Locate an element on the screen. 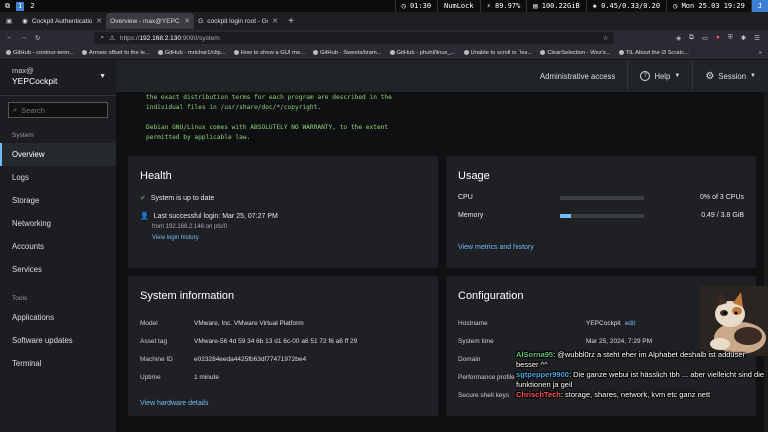 This screenshot has height=432, width=768. nav-item-logs: Logs is located at coordinates (58, 177).